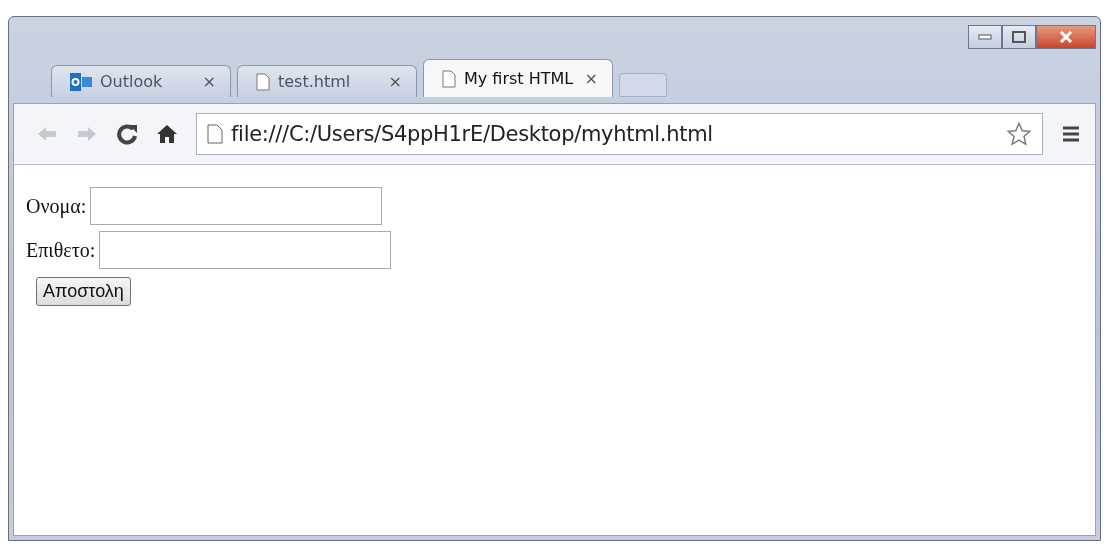  What do you see at coordinates (61, 250) in the screenshot?
I see `field-label: Επιθετο:` at bounding box center [61, 250].